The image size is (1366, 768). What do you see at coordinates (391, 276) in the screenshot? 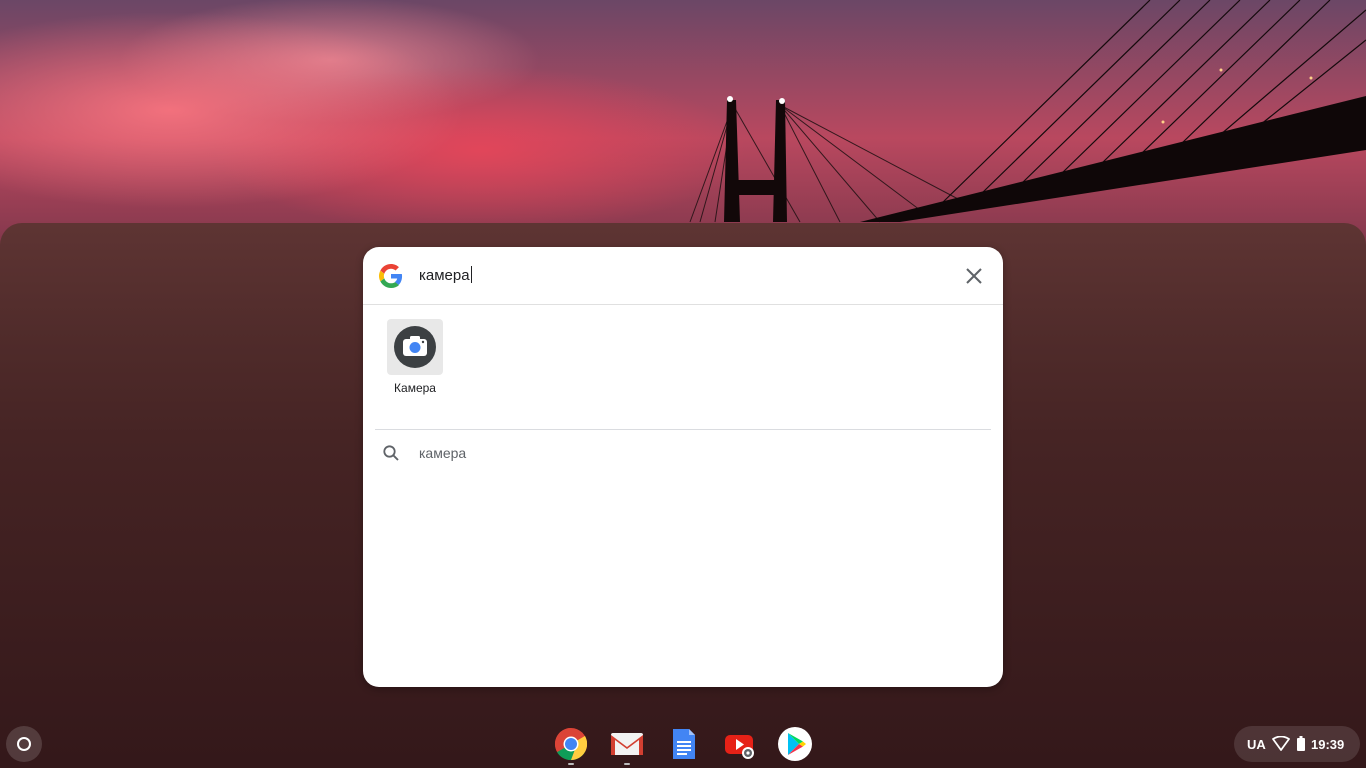
I see `google-g-logo-icon` at bounding box center [391, 276].